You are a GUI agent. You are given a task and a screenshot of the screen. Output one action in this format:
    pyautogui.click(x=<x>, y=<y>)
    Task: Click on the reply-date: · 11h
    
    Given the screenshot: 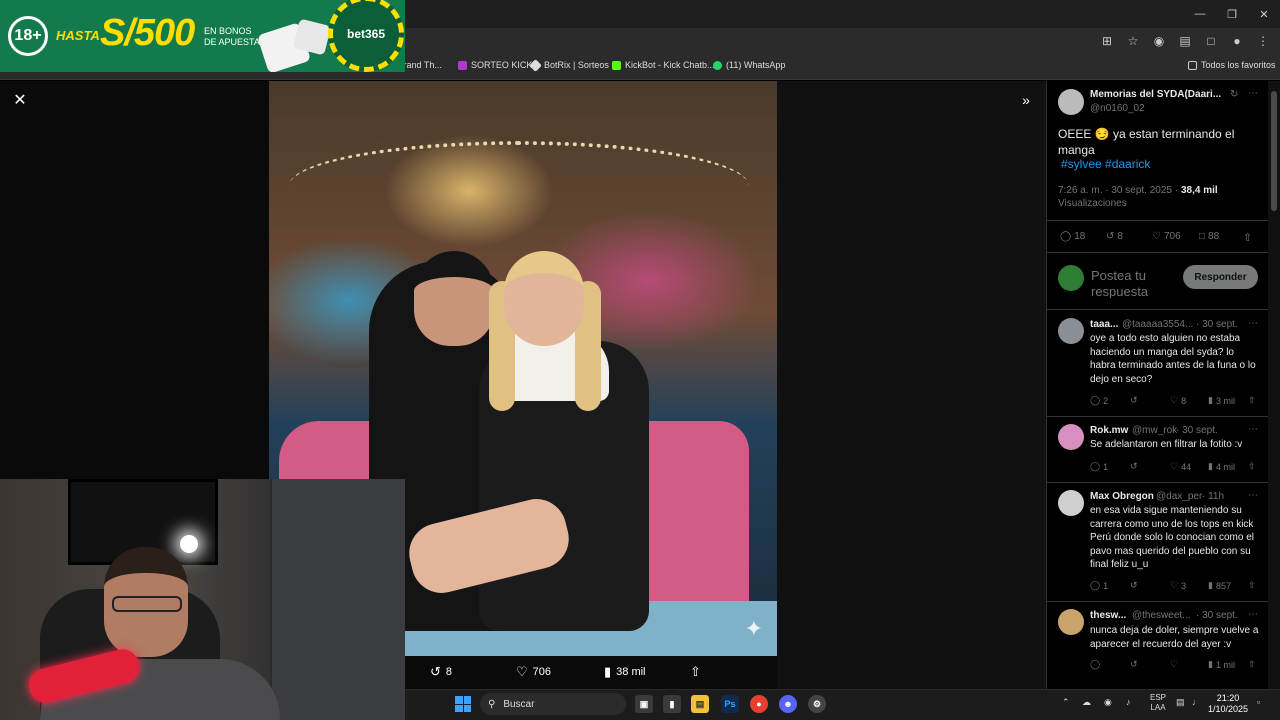 What is the action you would take?
    pyautogui.click(x=1213, y=496)
    